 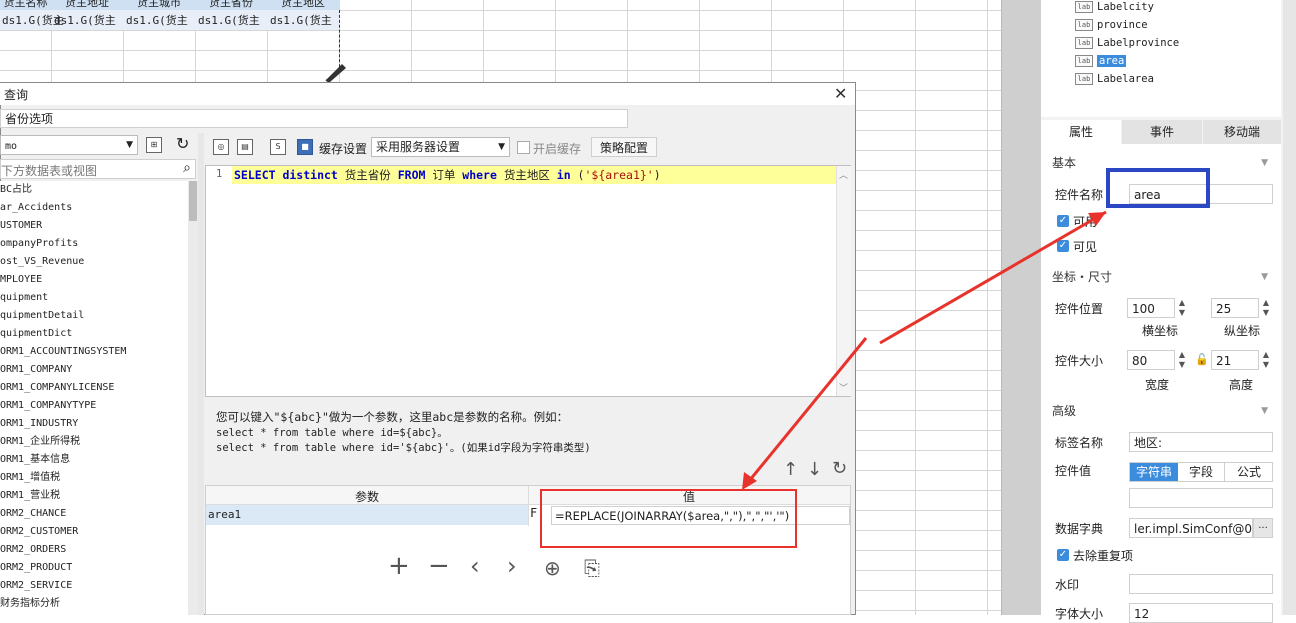 What do you see at coordinates (790, 469) in the screenshot?
I see `move-up-icon: ↑` at bounding box center [790, 469].